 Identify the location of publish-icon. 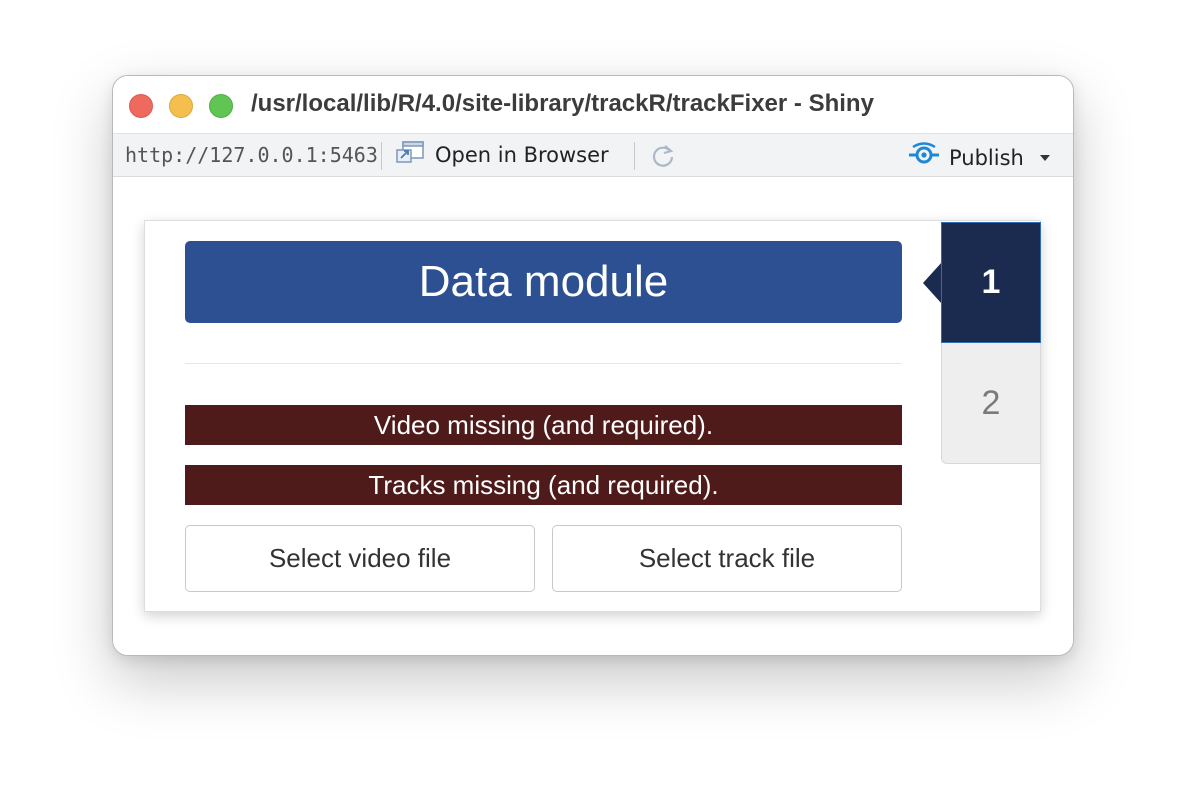
(924, 157).